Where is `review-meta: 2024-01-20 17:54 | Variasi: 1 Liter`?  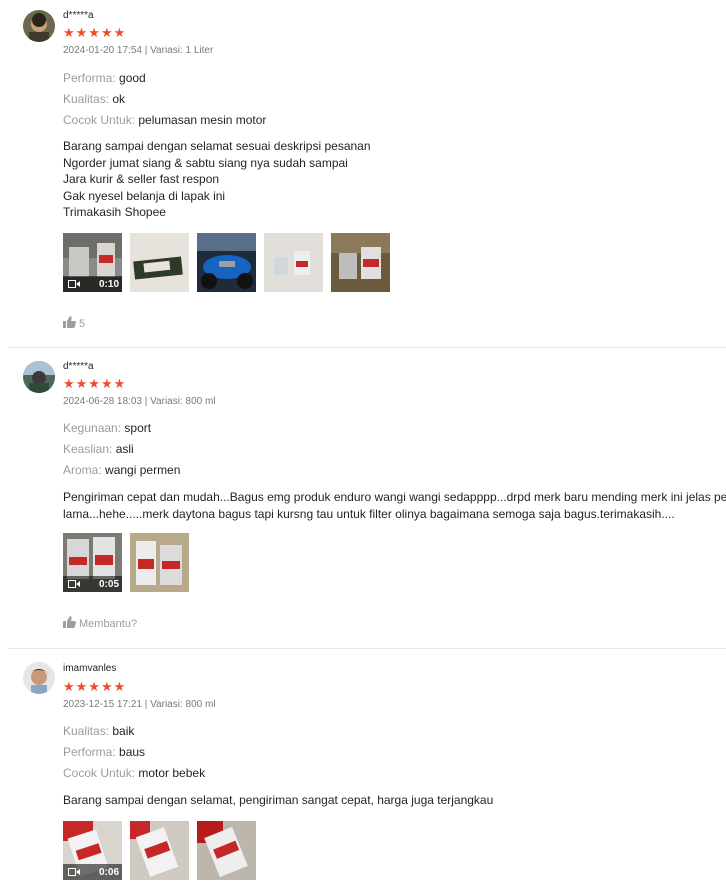 review-meta: 2024-01-20 17:54 | Variasi: 1 Liter is located at coordinates (138, 50).